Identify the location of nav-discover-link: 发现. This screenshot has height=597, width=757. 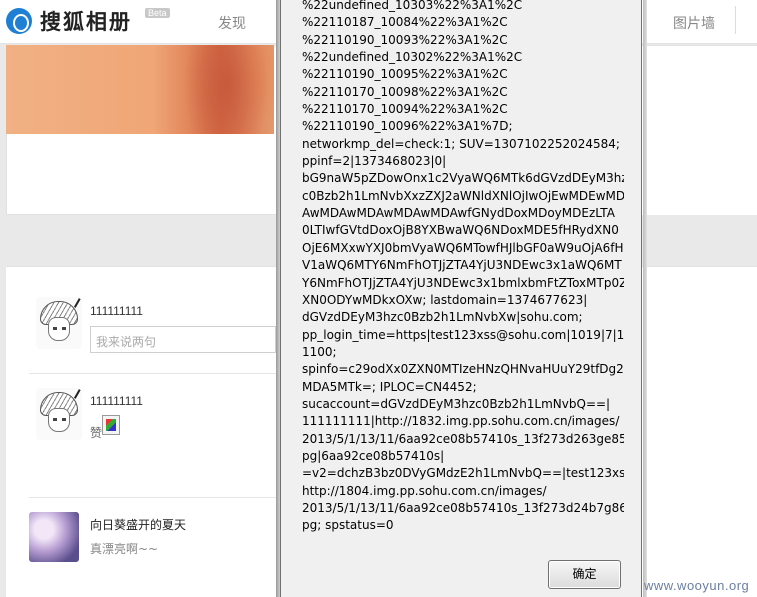
(232, 23).